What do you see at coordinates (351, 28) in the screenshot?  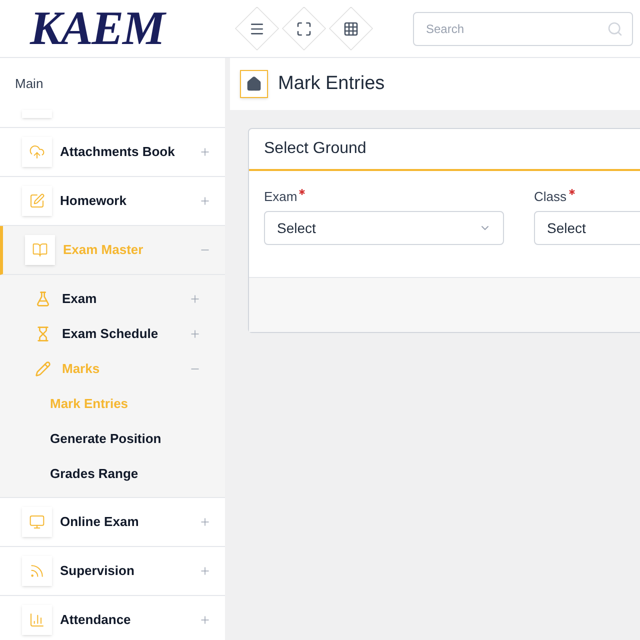 I see `grid-icon` at bounding box center [351, 28].